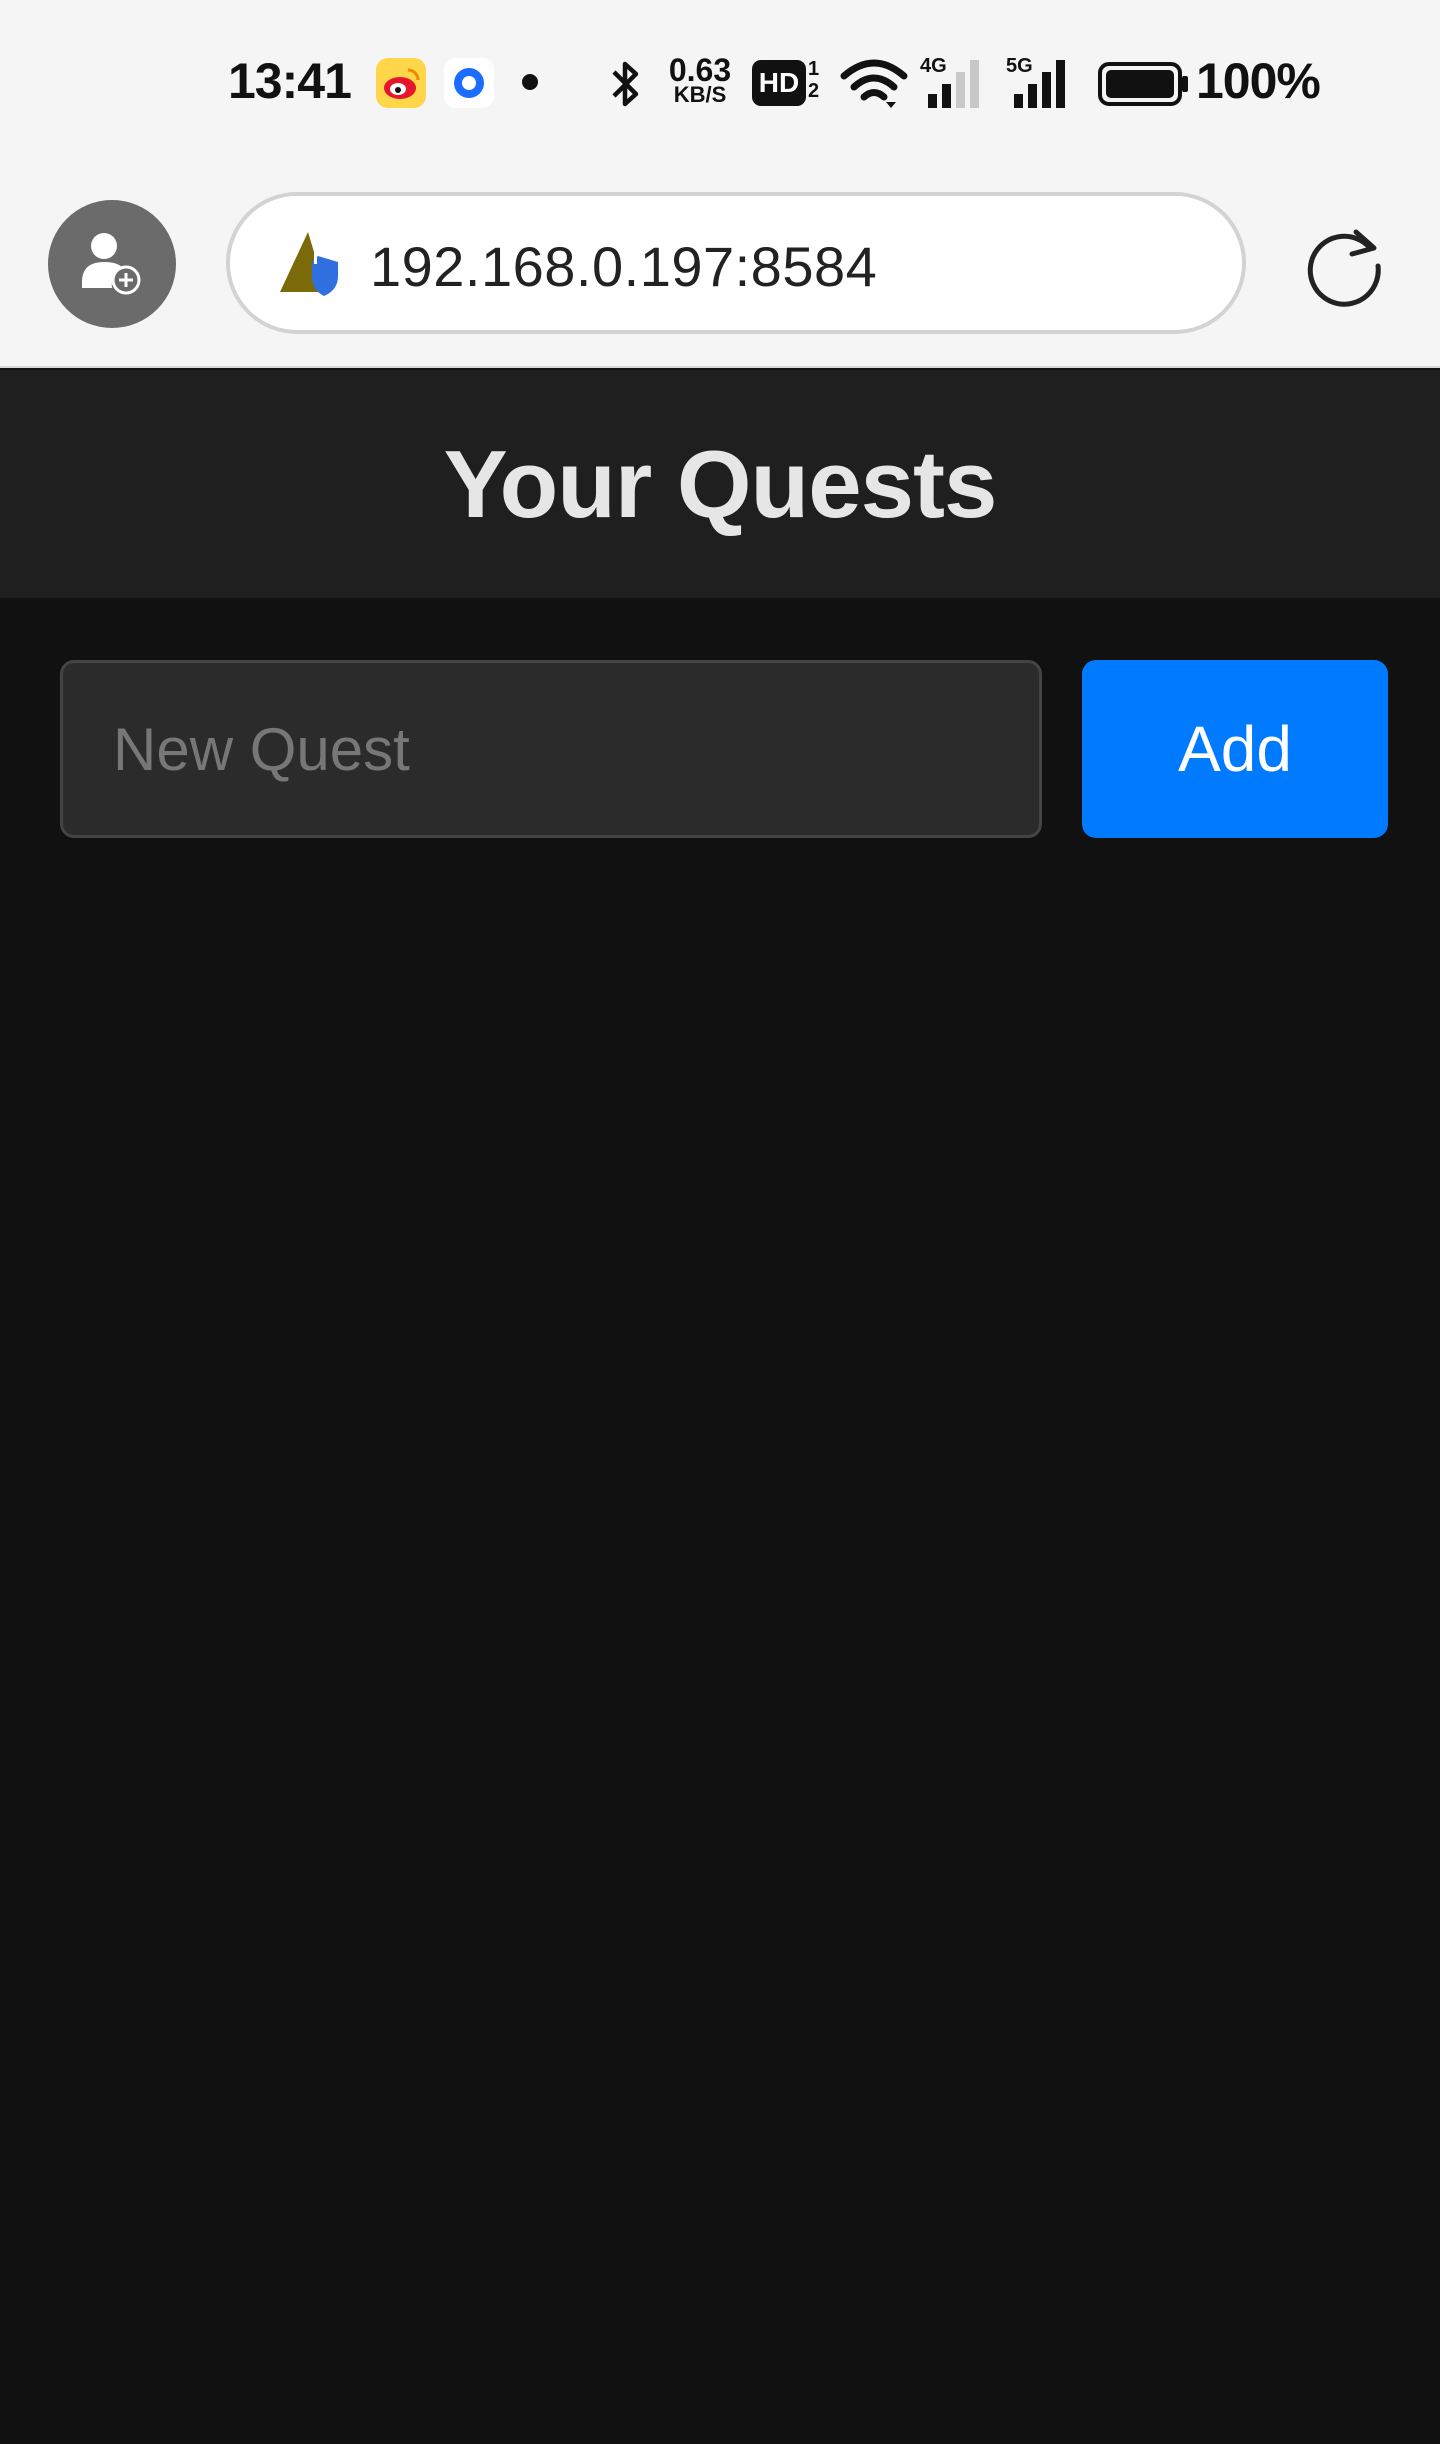 This screenshot has width=1440, height=2444. Describe the element at coordinates (625, 84) in the screenshot. I see `bluetooth-icon` at that location.